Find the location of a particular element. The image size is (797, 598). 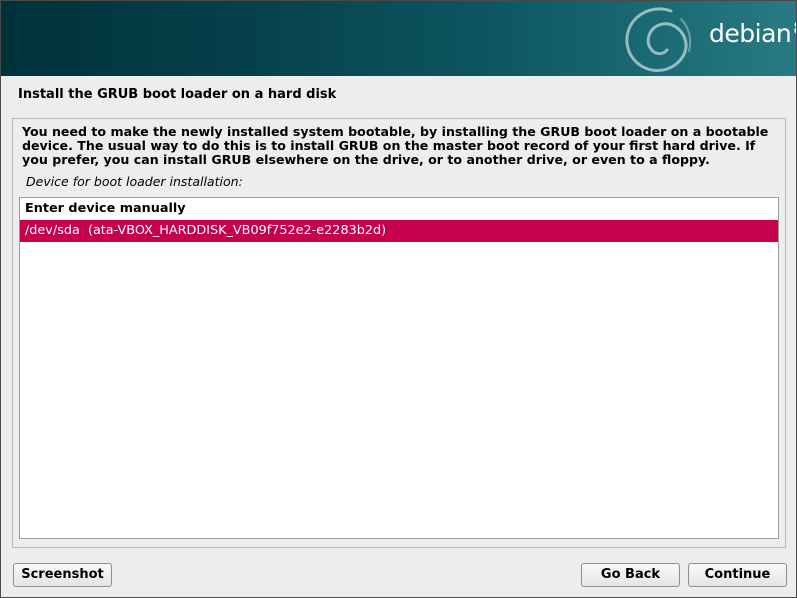

device-field-label: Device for boot loader installation: is located at coordinates (134, 181).